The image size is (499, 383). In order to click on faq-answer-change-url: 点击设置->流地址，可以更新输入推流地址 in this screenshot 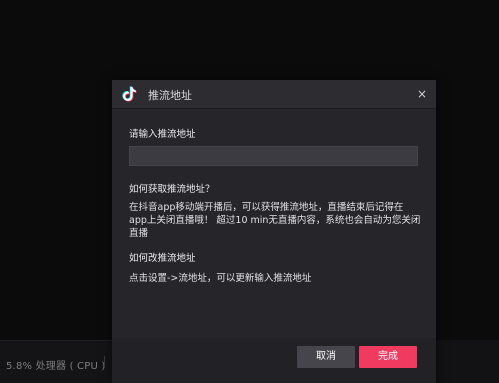, I will do `click(220, 278)`.